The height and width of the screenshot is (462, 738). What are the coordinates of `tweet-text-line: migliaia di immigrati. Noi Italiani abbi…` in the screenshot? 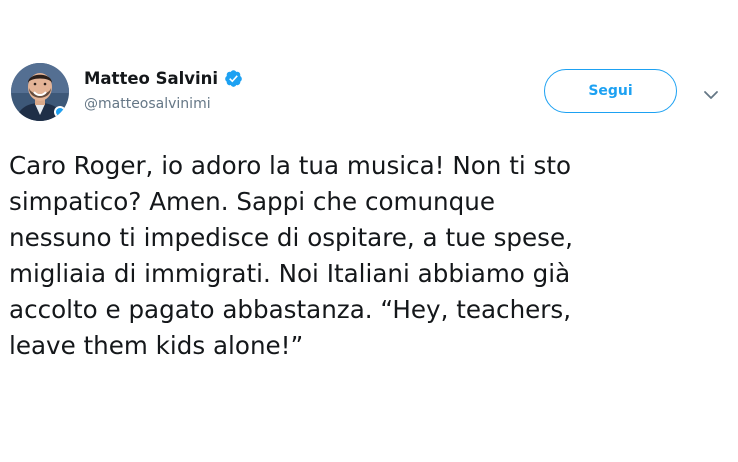 It's located at (290, 273).